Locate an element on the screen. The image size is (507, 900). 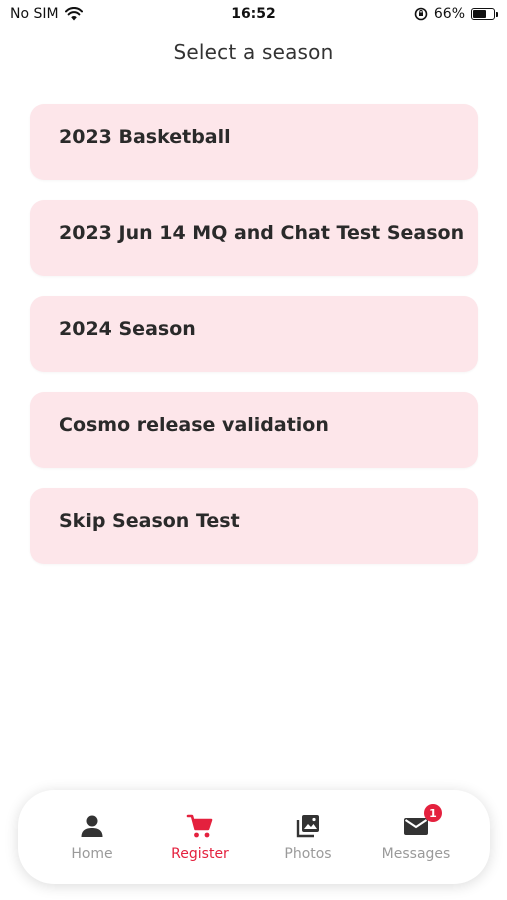
season-item: Skip Season Test is located at coordinates (254, 526).